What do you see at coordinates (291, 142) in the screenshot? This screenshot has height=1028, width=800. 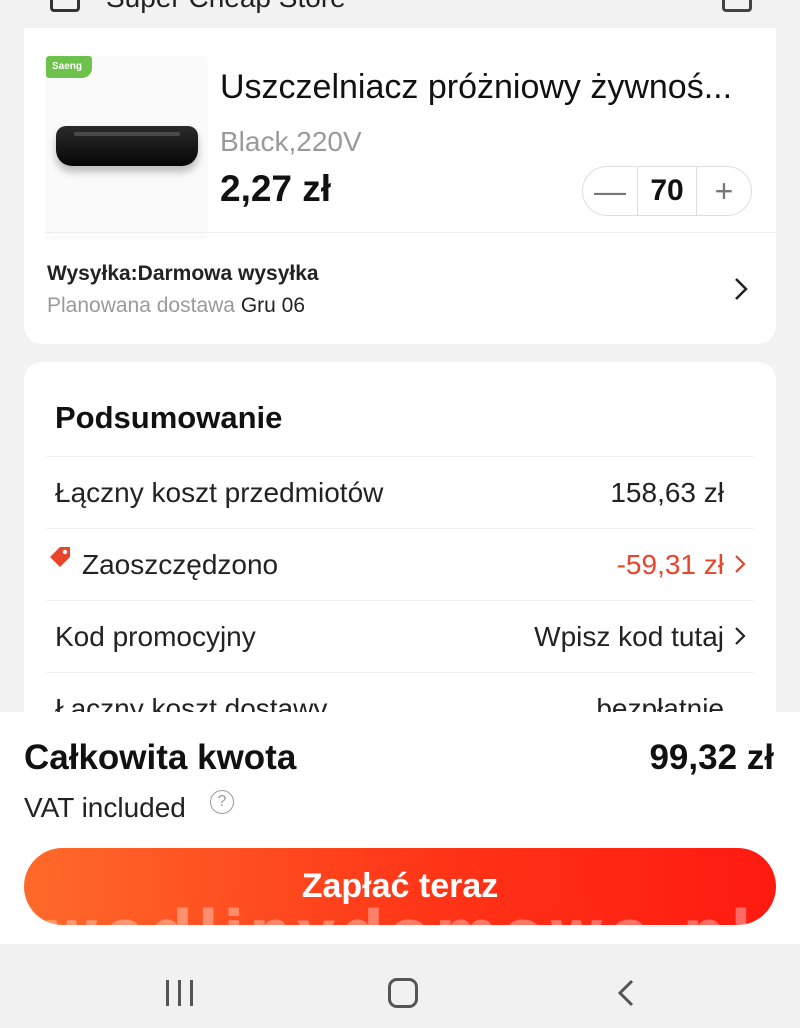 I see `product-variant: Black,220V` at bounding box center [291, 142].